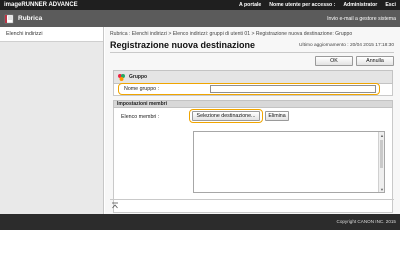  What do you see at coordinates (51, 34) in the screenshot?
I see `sidebar-item-address-lists: Elenchi indirizzi` at bounding box center [51, 34].